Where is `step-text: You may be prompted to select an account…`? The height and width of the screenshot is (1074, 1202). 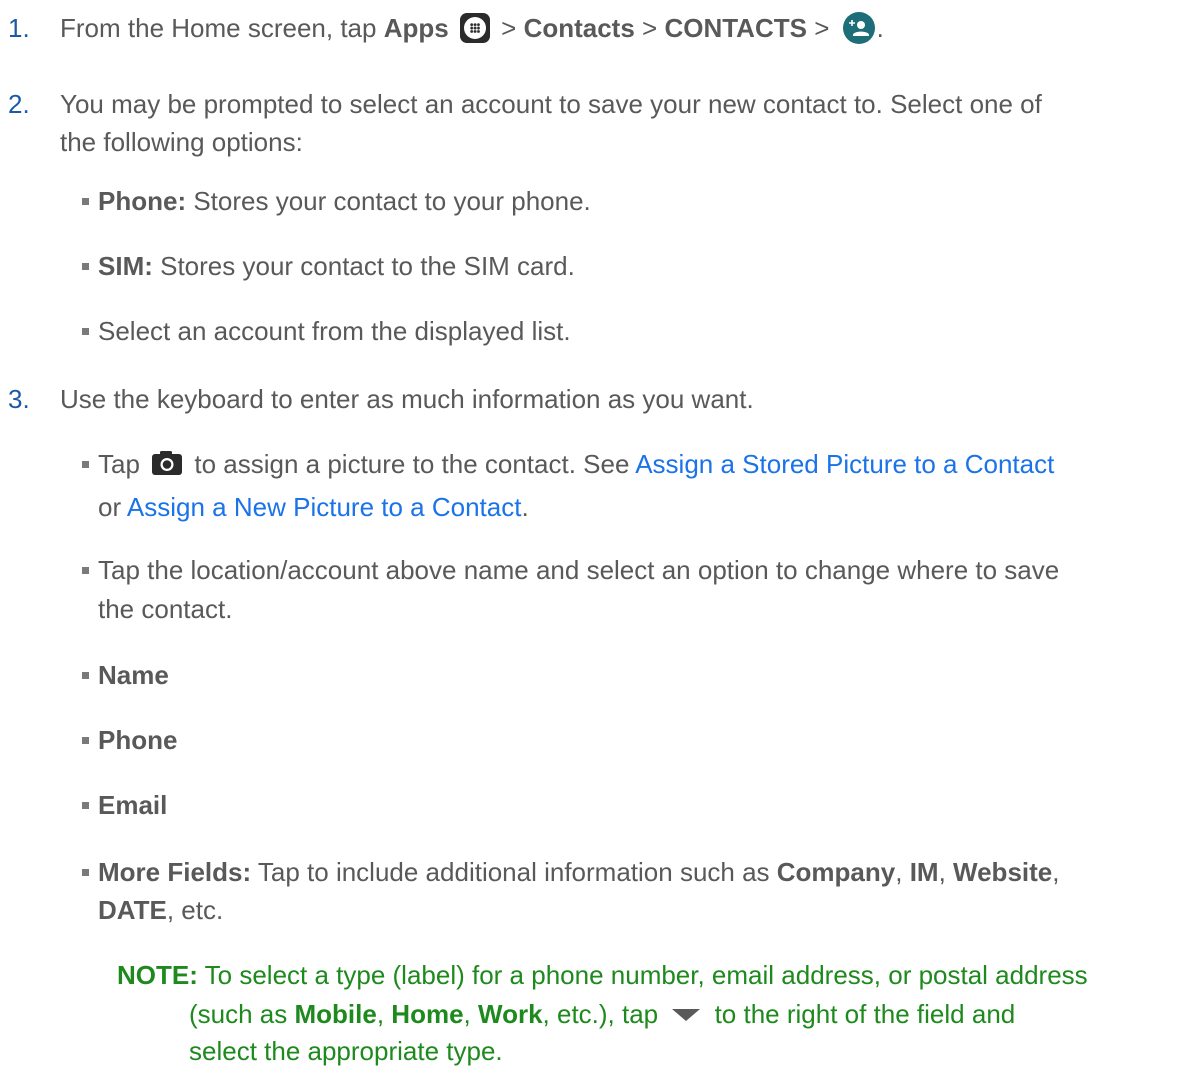
step-text: You may be prompted to select an account… is located at coordinates (551, 104).